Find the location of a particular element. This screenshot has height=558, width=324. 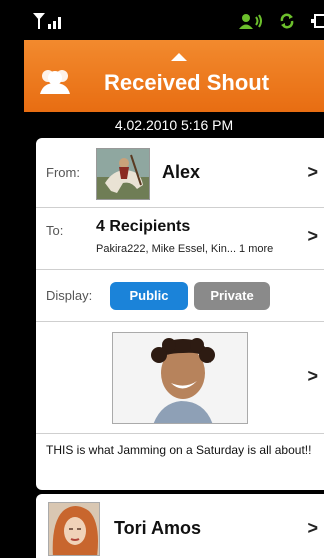

display-row: Display: Public Private is located at coordinates (180, 296).